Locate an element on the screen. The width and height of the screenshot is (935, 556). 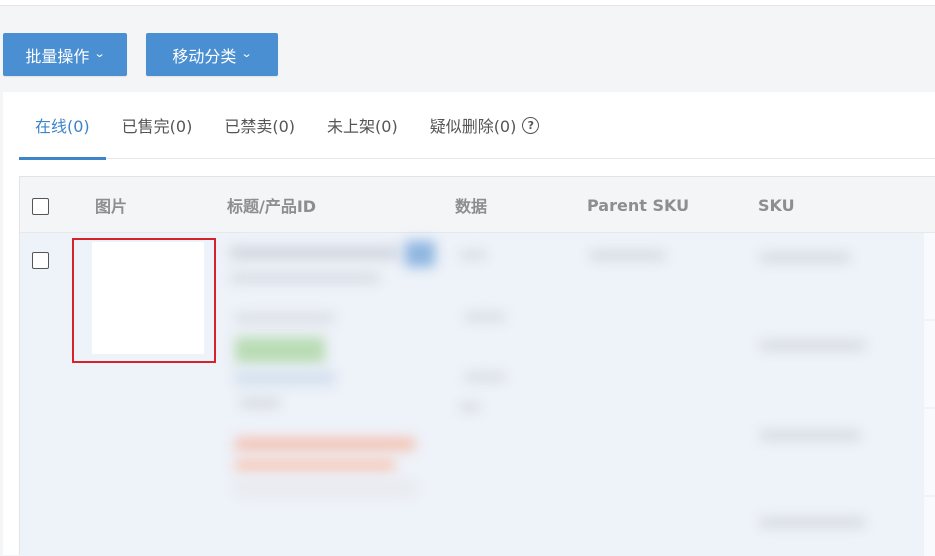
tab-online: 在线(0) is located at coordinates (62, 126).